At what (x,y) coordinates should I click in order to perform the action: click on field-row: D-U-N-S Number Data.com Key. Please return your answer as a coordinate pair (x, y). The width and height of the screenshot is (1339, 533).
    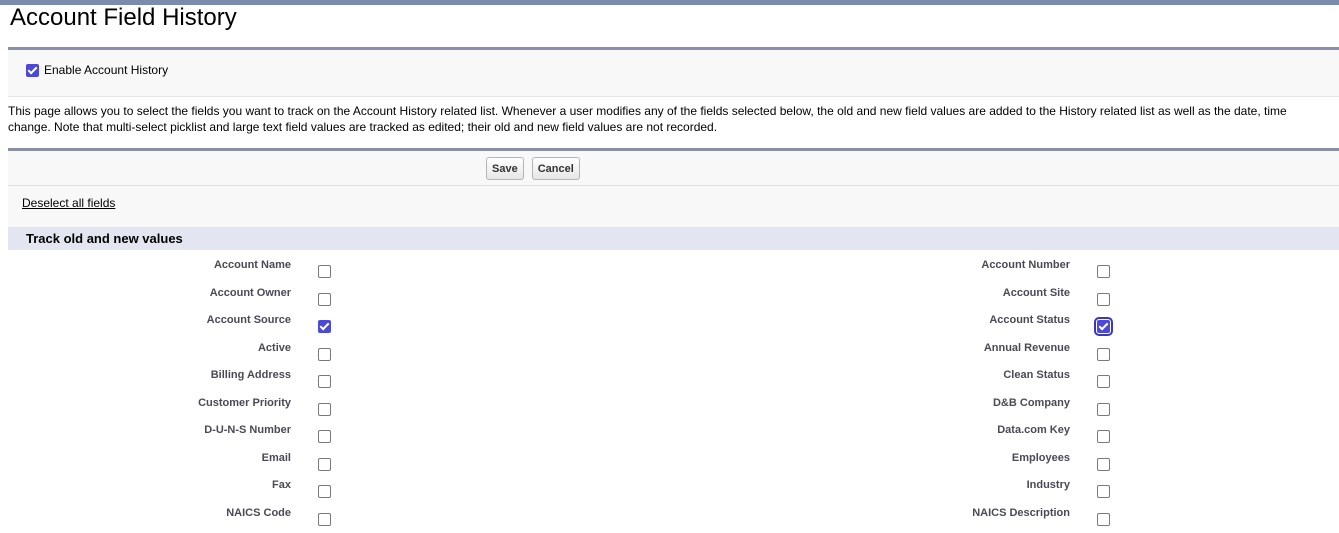
    Looking at the image, I should click on (673, 429).